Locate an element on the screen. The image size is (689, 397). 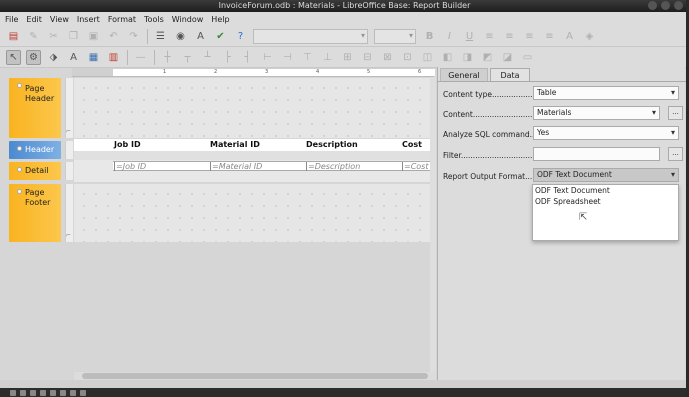
font-size-combo is located at coordinates (395, 36).